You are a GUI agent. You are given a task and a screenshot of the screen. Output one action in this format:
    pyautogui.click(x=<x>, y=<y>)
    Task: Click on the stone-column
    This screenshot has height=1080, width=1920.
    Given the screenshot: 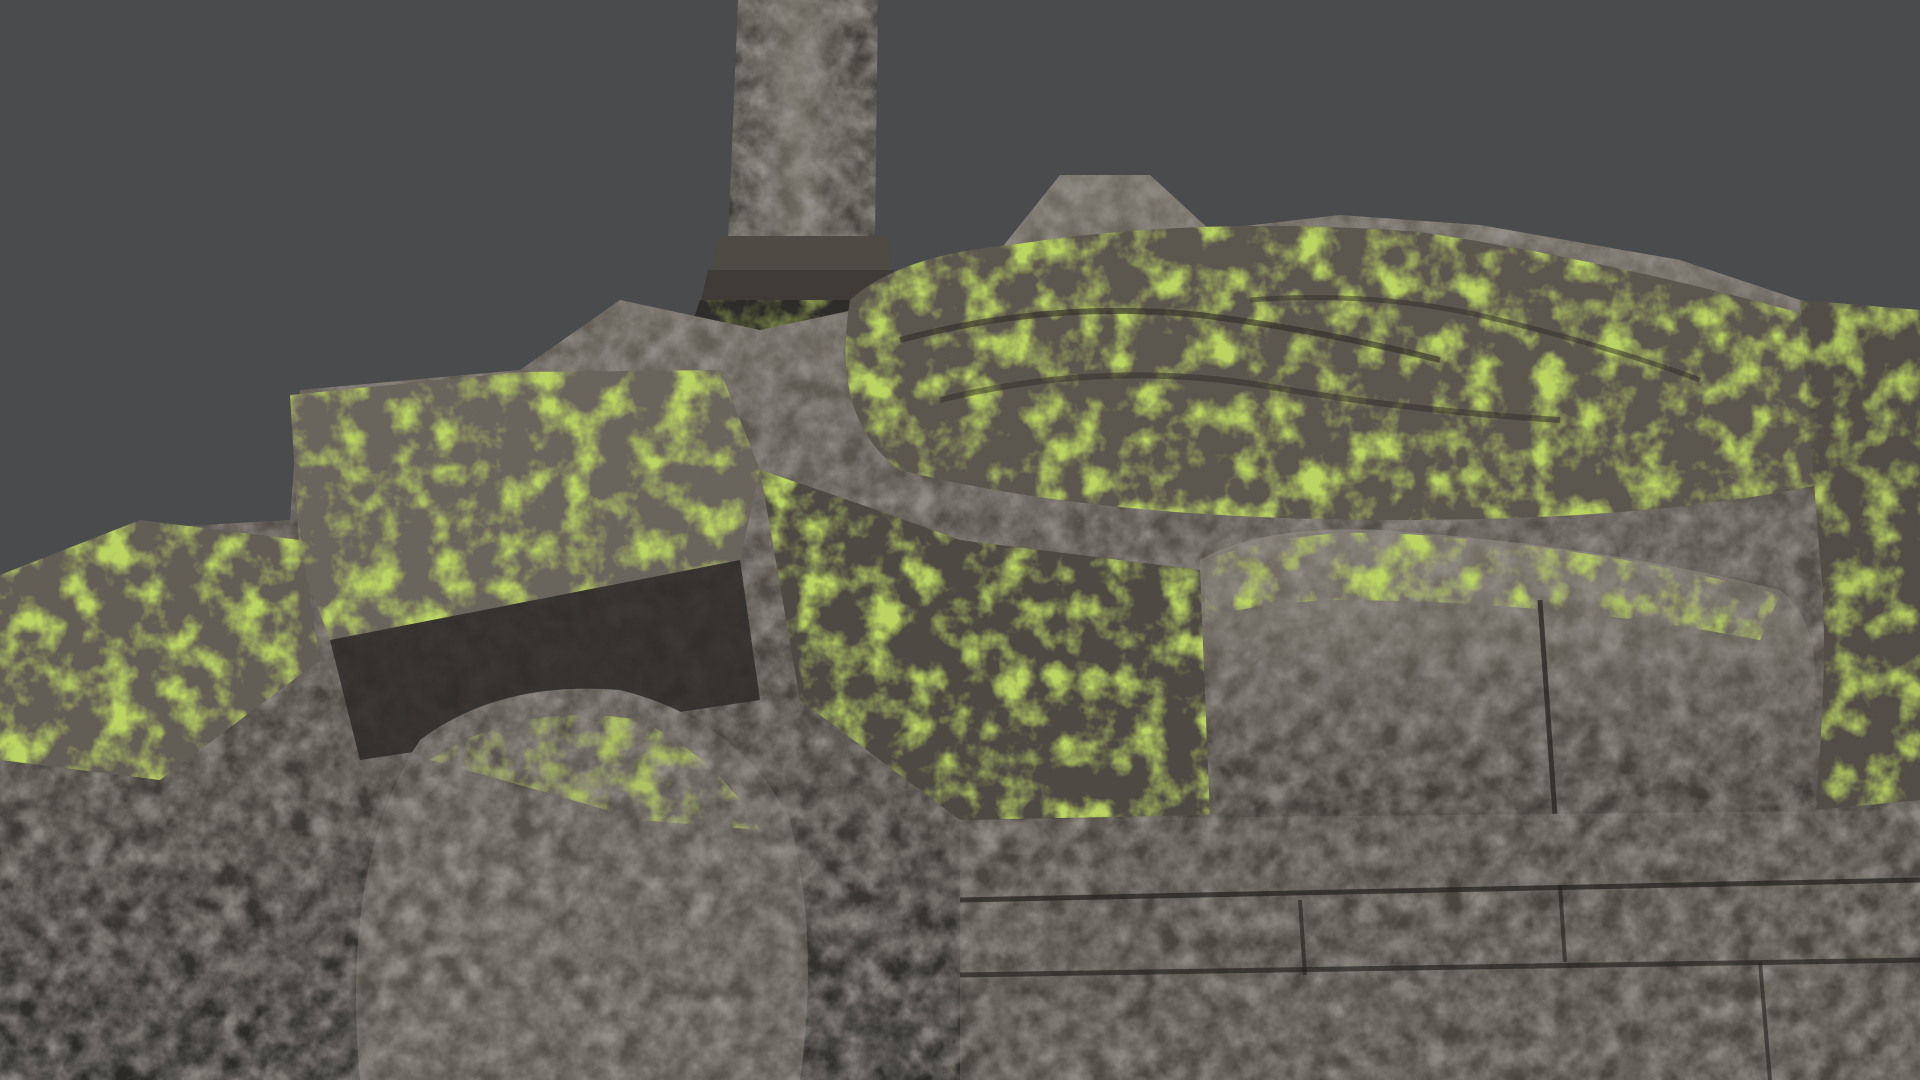 What is the action you would take?
    pyautogui.click(x=793, y=165)
    